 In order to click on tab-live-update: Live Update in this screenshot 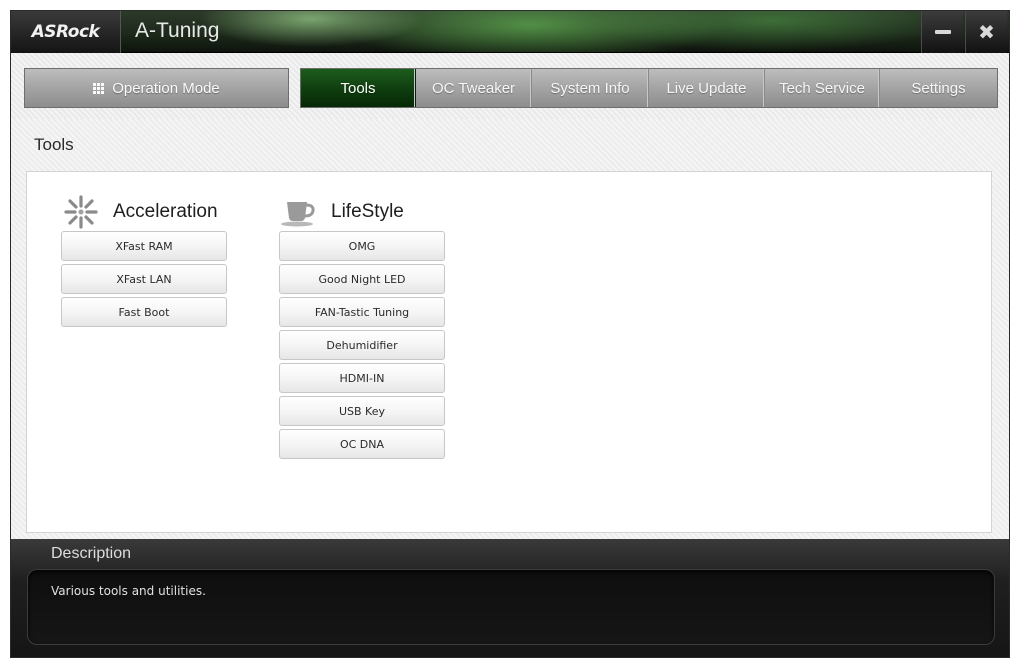, I will do `click(707, 88)`.